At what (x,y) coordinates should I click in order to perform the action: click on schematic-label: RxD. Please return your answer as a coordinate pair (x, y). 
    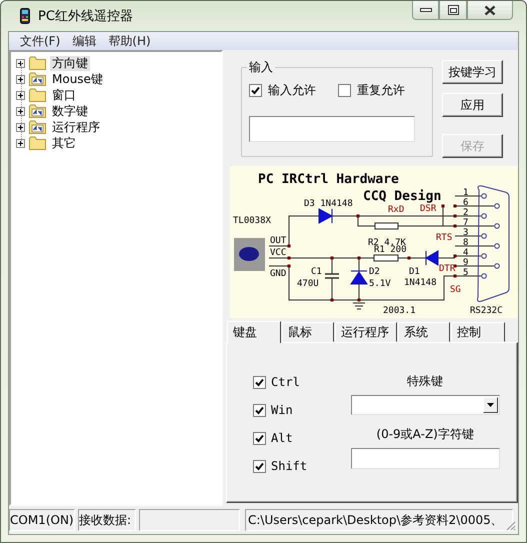
    Looking at the image, I should click on (396, 210).